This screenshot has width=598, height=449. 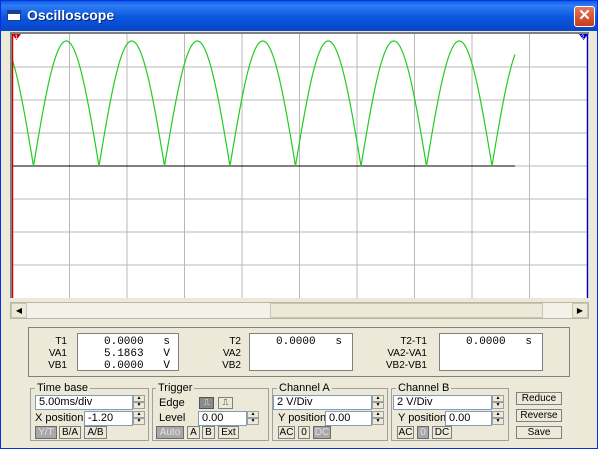 I want to click on close-icon: ✕, so click(x=584, y=15).